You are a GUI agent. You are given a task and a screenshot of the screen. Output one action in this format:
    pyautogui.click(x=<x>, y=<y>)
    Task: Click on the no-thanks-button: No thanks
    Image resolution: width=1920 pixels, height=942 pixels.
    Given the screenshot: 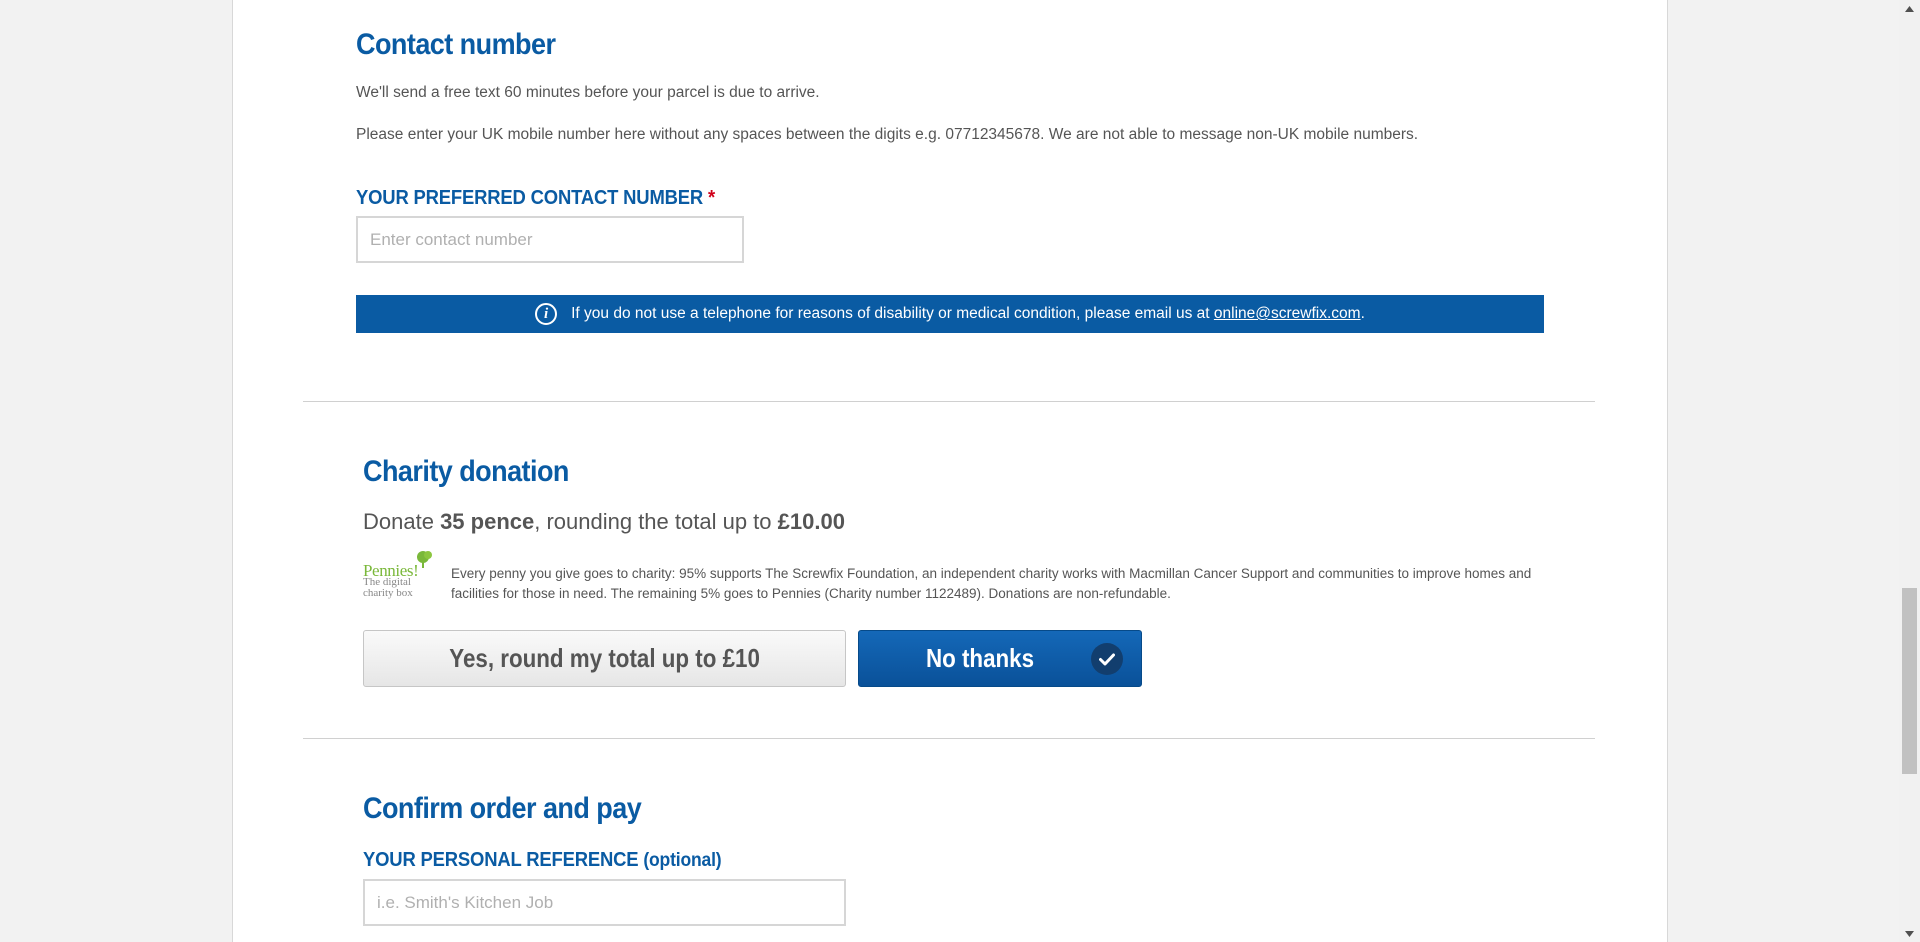 What is the action you would take?
    pyautogui.click(x=1000, y=658)
    